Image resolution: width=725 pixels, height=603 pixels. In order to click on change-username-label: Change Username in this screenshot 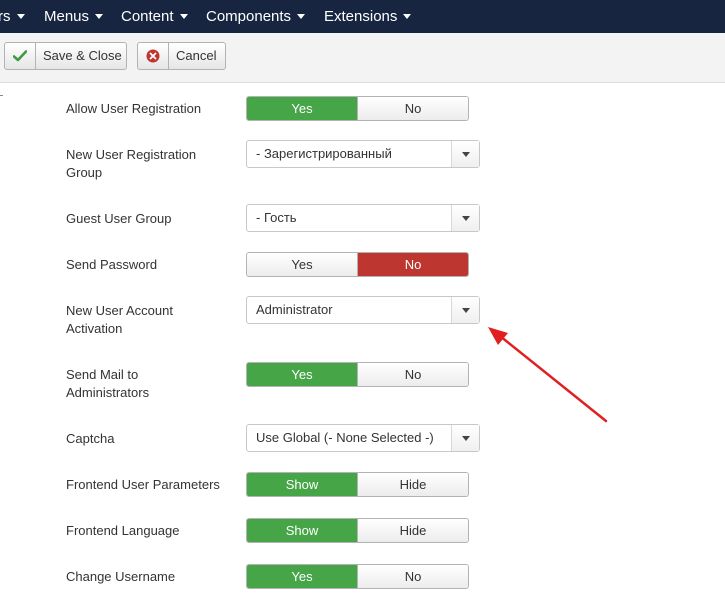, I will do `click(121, 576)`.